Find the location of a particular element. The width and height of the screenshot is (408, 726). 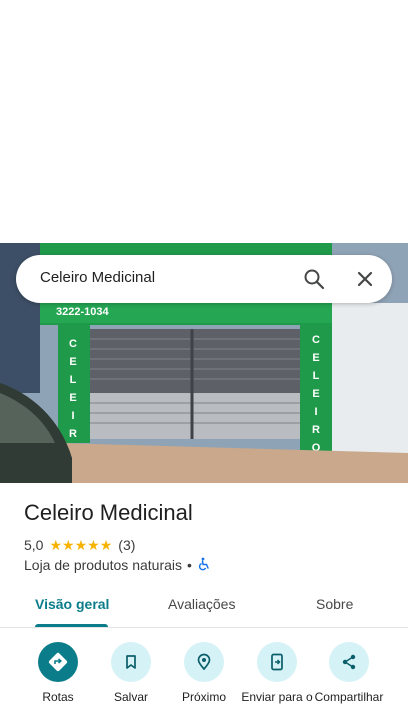

search-input: Celeiro Medicinal is located at coordinates (97, 277).